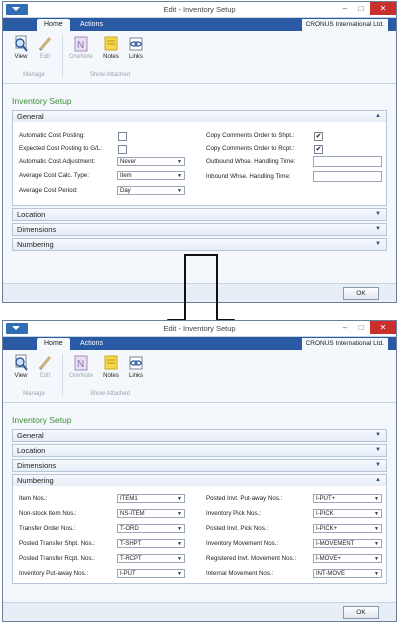 Image resolution: width=401 pixels, height=625 pixels. What do you see at coordinates (248, 176) in the screenshot?
I see `inbound-whse-handling-time-label: Inbound Whse. Handling Time:` at bounding box center [248, 176].